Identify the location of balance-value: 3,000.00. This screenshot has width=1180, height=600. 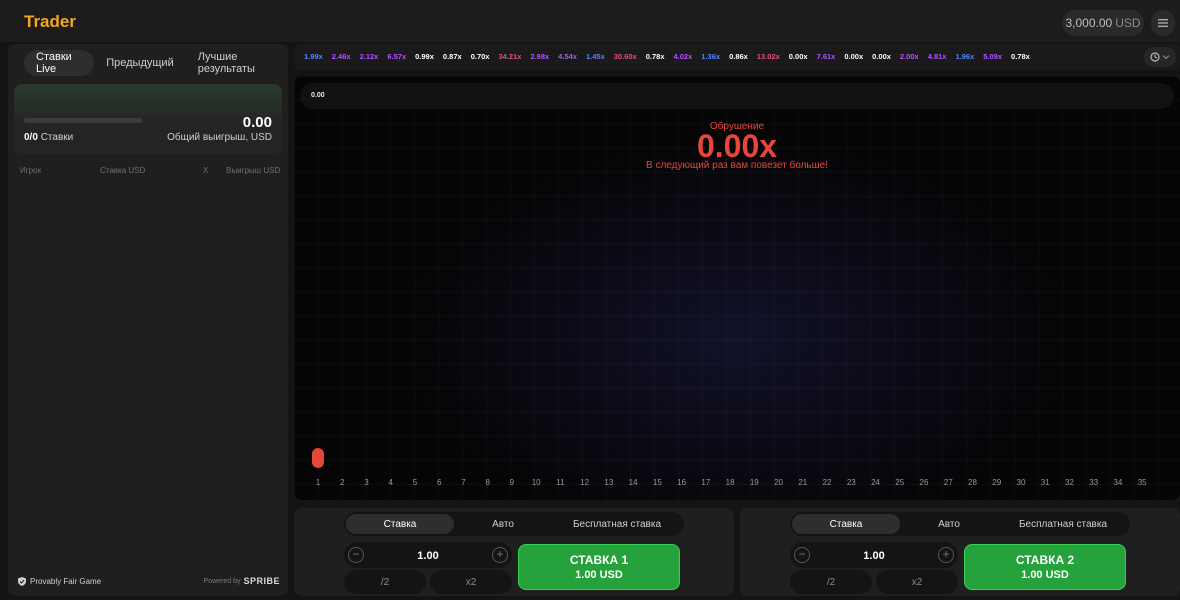
(1089, 23).